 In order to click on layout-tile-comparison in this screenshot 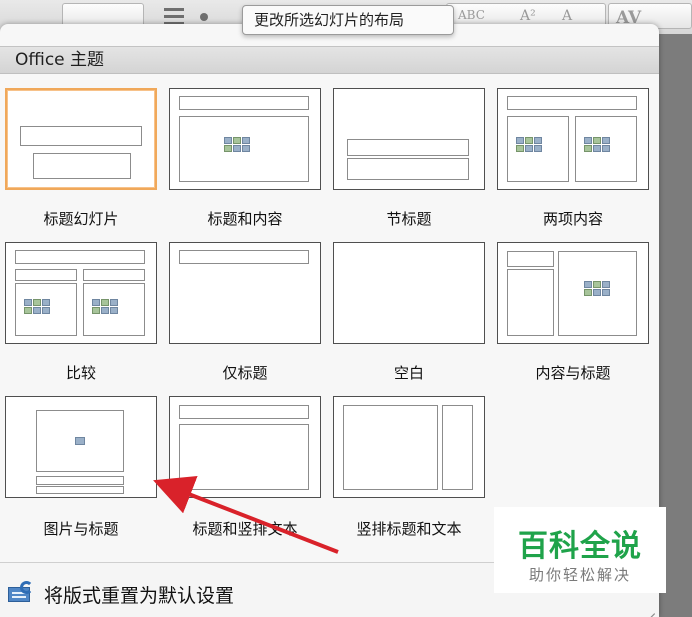, I will do `click(81, 293)`.